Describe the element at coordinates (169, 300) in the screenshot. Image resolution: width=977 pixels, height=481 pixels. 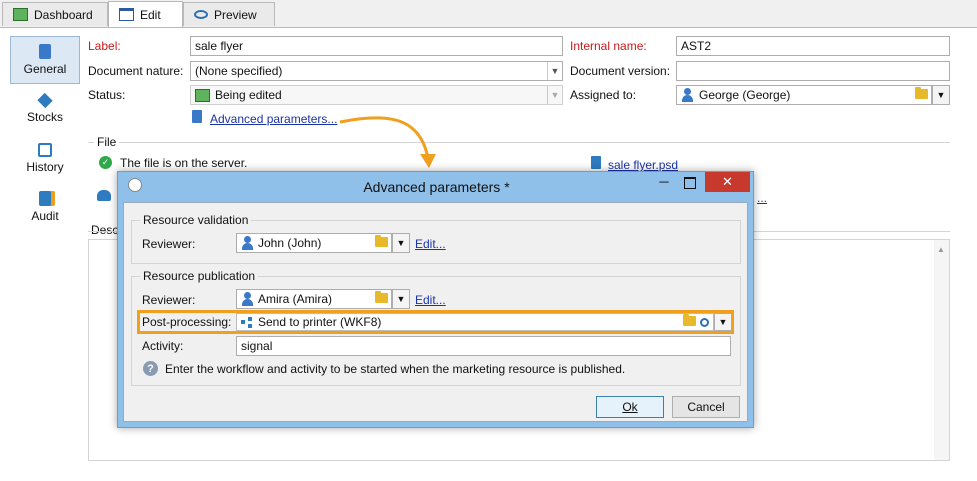
I see `publication-reviewer-label: Reviewer:` at that location.